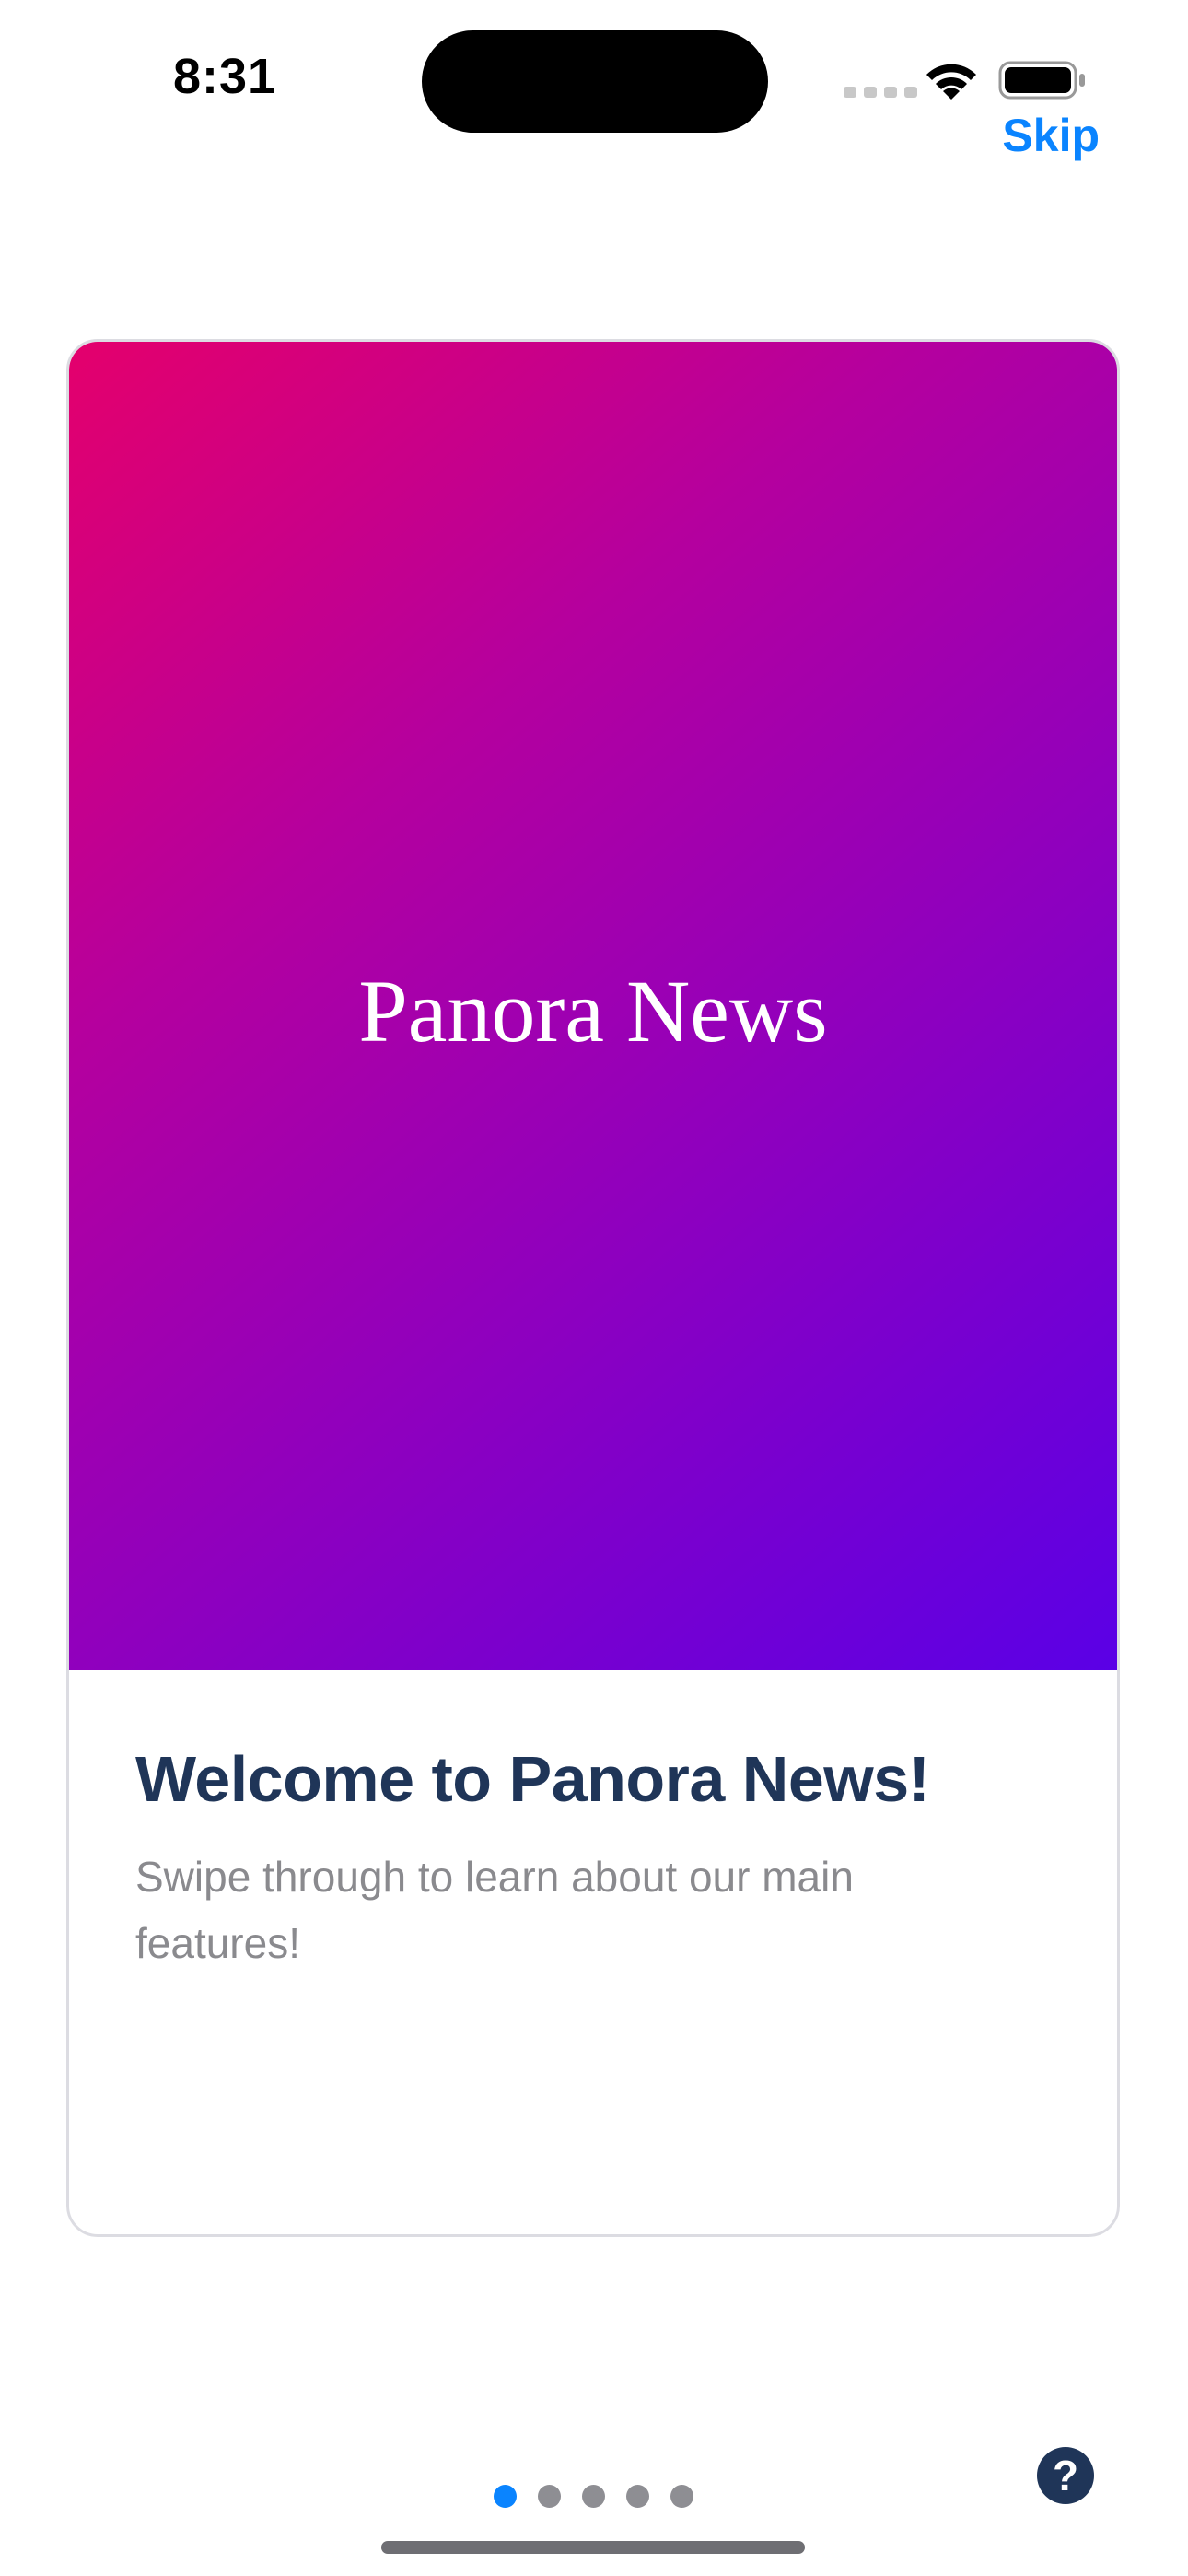  I want to click on home-indicator, so click(593, 2547).